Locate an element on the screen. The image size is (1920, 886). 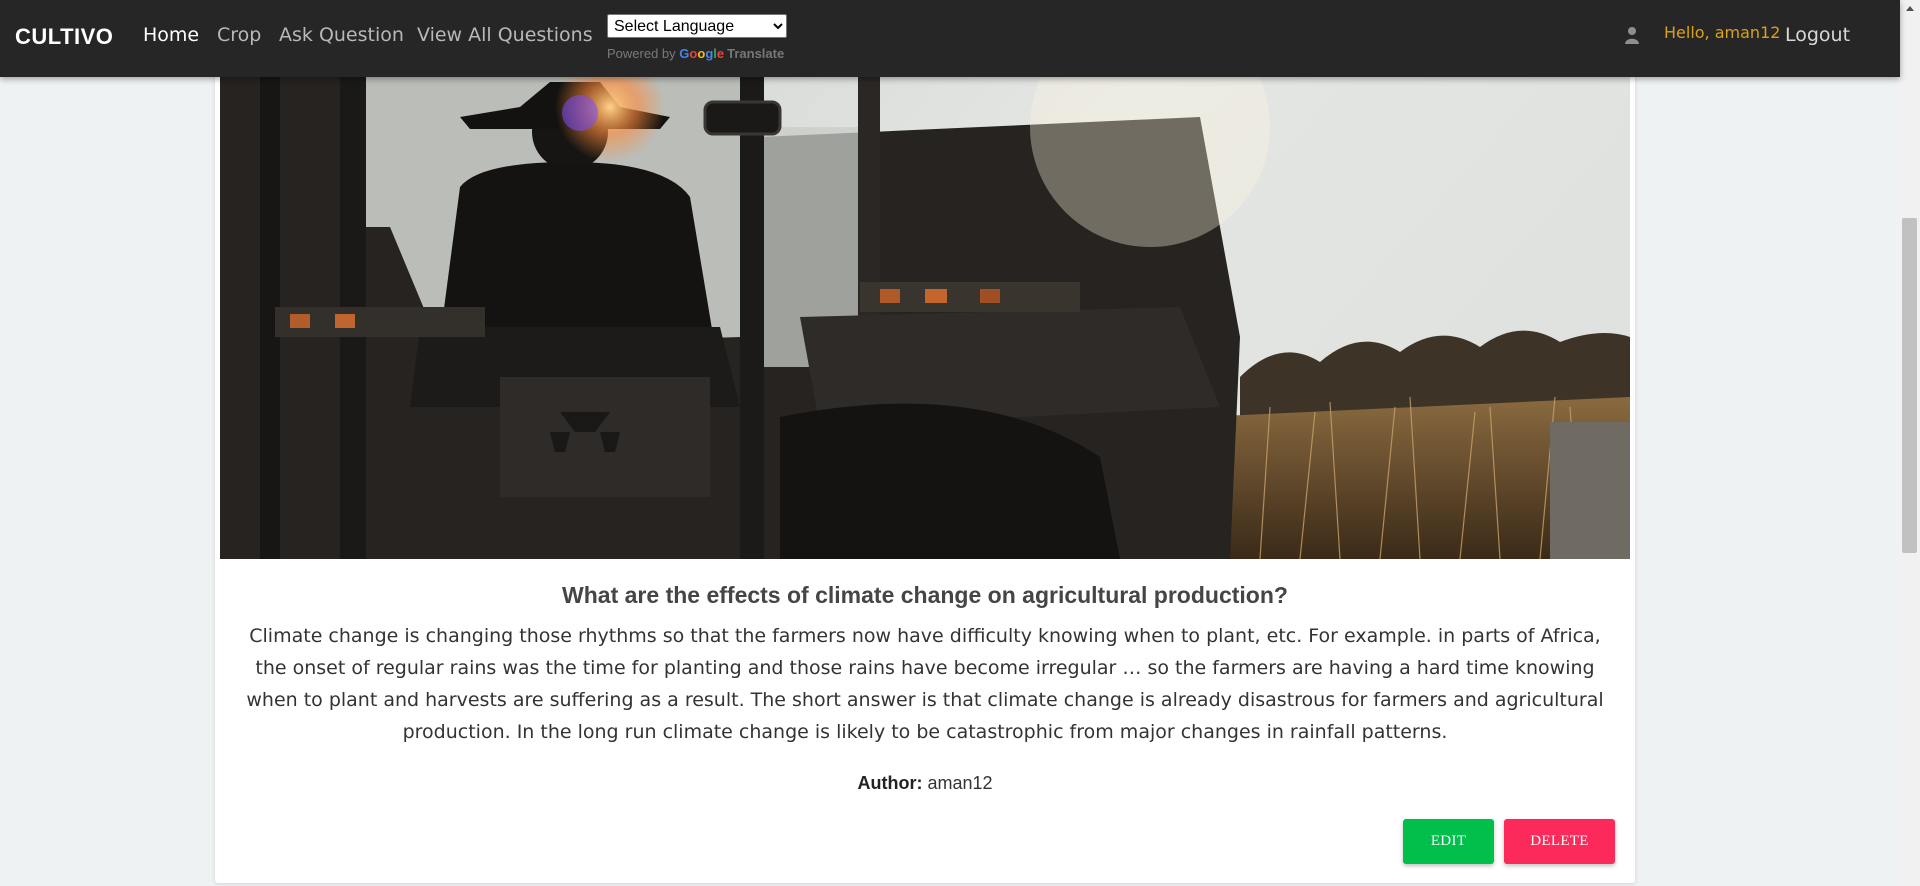
author-label: Author: is located at coordinates (890, 783).